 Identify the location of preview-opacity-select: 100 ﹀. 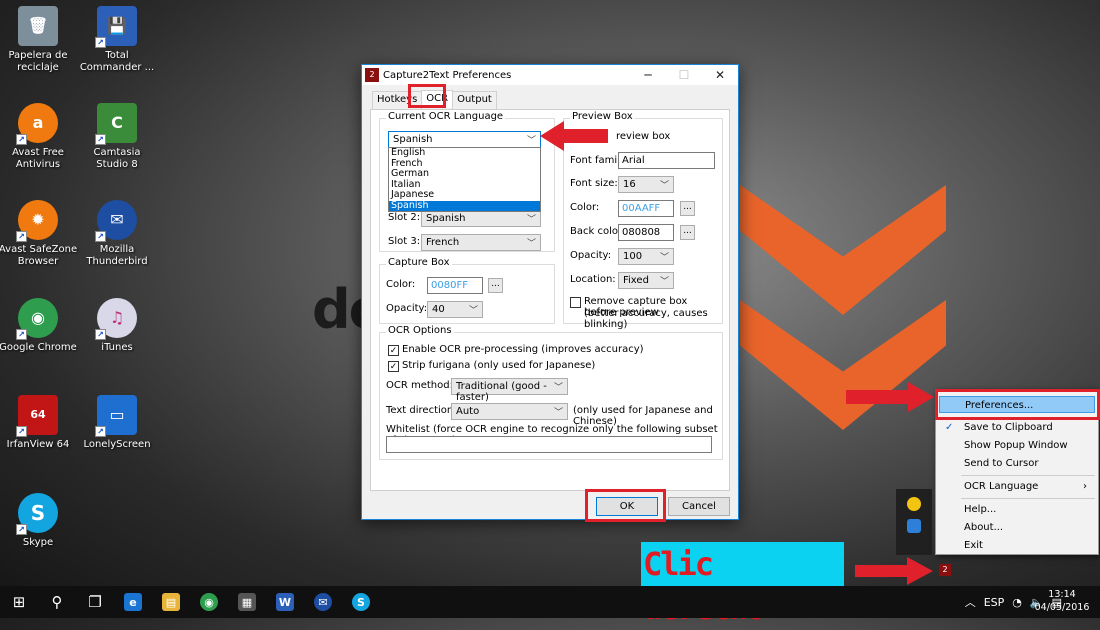
(646, 256).